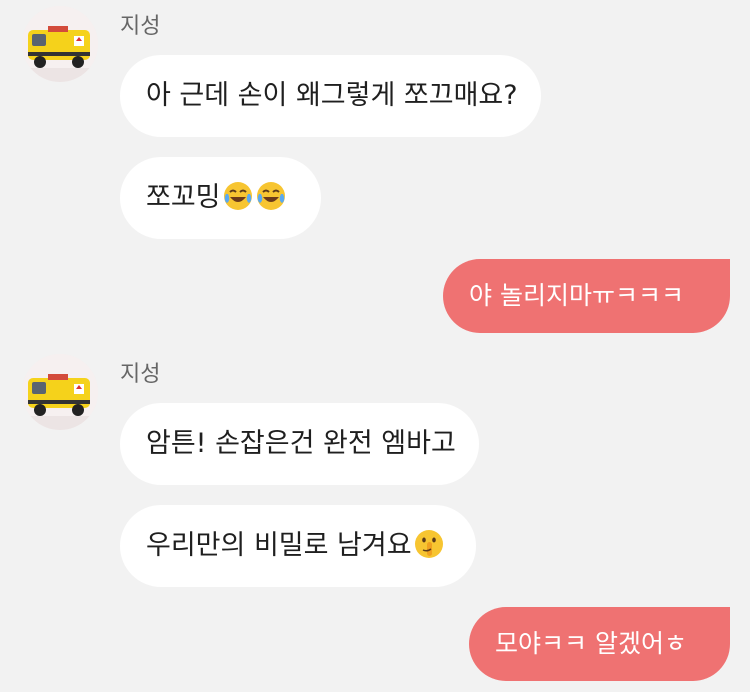 The height and width of the screenshot is (692, 750). I want to click on message-bubble: 암튼! 손잡은건 완전 엠바고, so click(299, 444).